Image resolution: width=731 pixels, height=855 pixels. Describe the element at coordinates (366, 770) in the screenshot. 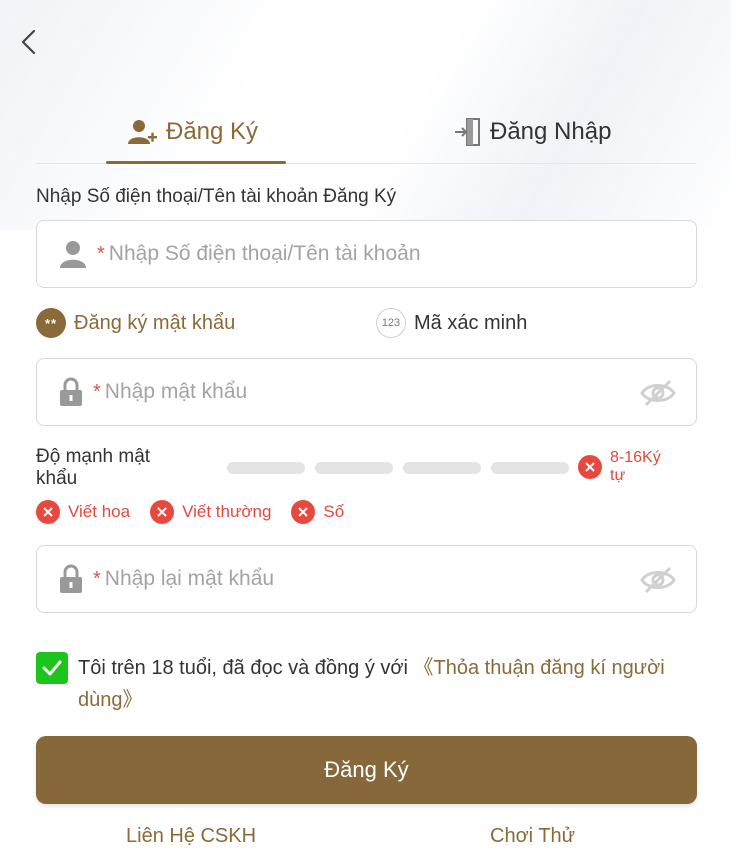

I see `register-submit-button: Đăng Ký` at that location.